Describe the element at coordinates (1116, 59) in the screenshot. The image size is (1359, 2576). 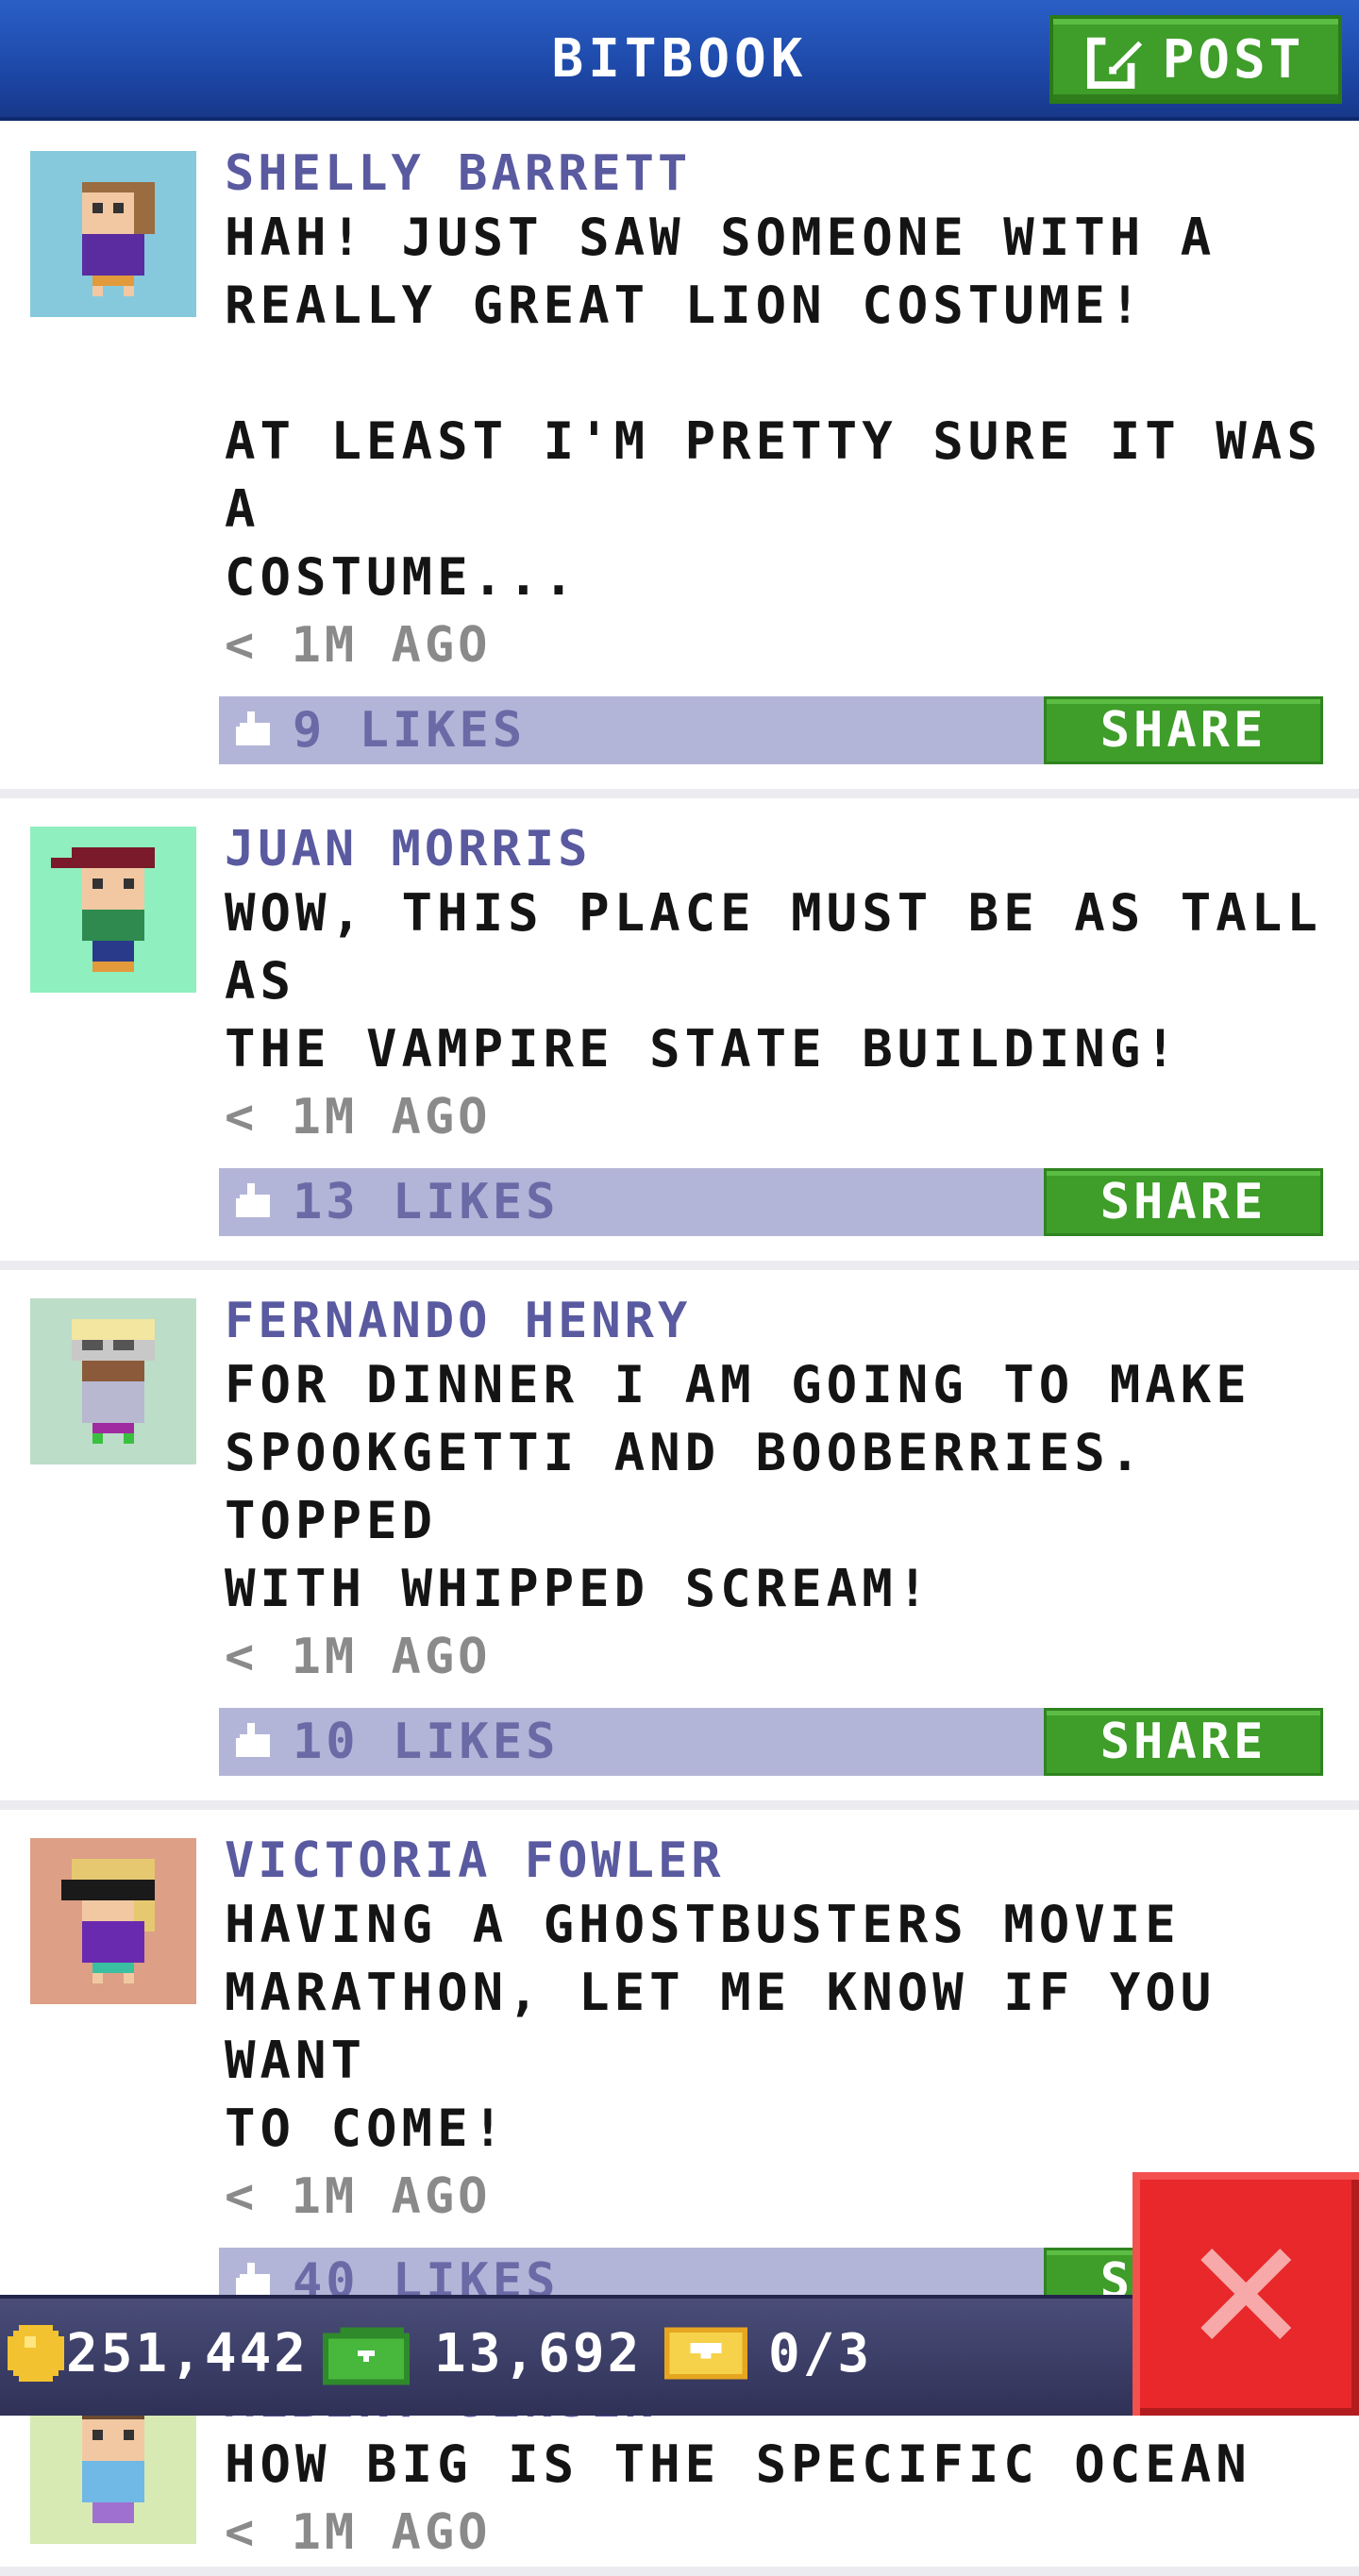
I see `compose-icon` at that location.